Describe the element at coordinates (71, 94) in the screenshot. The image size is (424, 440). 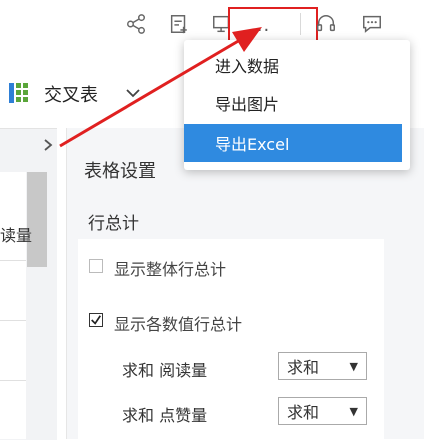
I see `chart-type-label: 交叉表` at that location.